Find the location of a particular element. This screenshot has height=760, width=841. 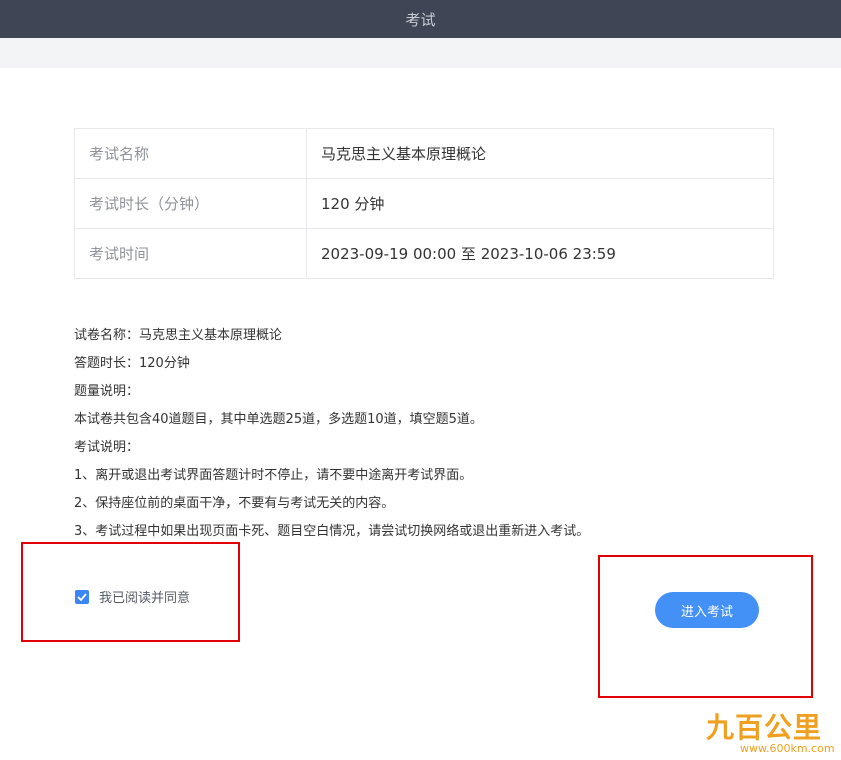

table-row: 考试时间 2023-09-19 00:00 至 2023-10-06 23:59 is located at coordinates (424, 253).